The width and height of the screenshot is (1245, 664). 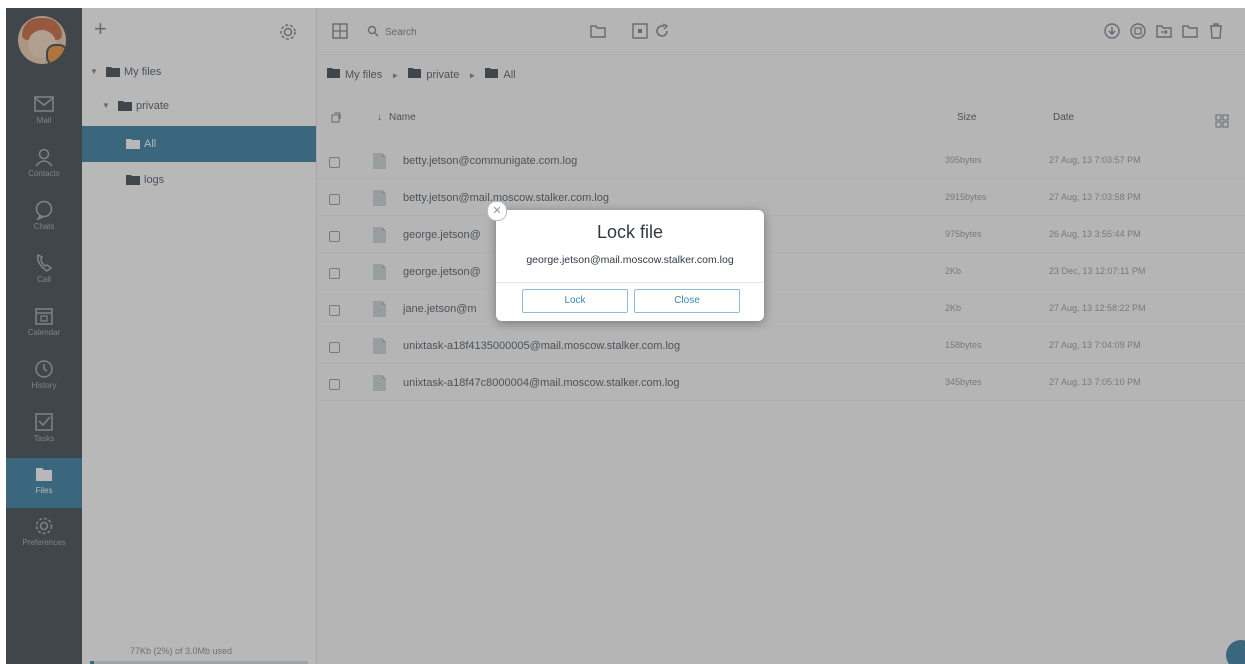 I want to click on breadcrumb-item: My files, so click(x=363, y=75).